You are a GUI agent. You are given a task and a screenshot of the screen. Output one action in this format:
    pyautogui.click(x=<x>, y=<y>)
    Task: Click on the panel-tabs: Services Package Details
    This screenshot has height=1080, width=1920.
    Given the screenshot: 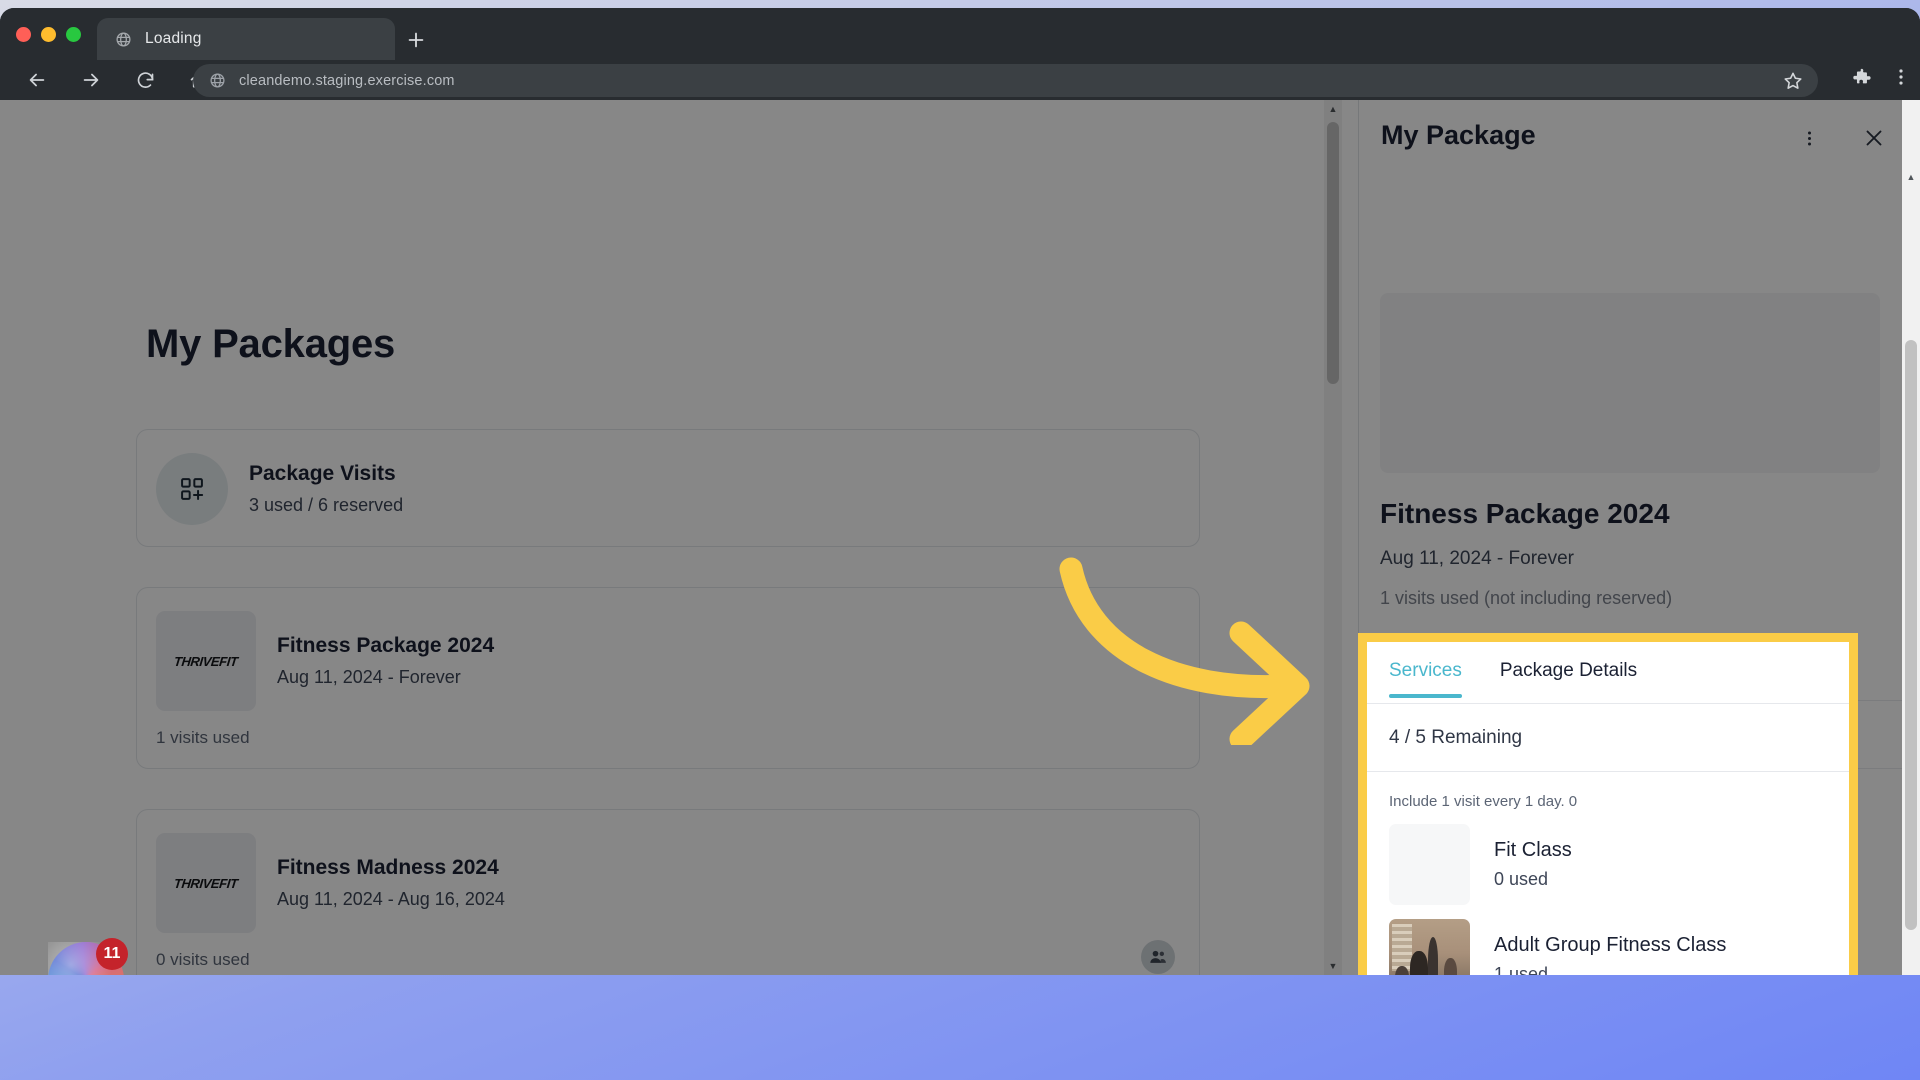 What is the action you would take?
    pyautogui.click(x=1608, y=673)
    